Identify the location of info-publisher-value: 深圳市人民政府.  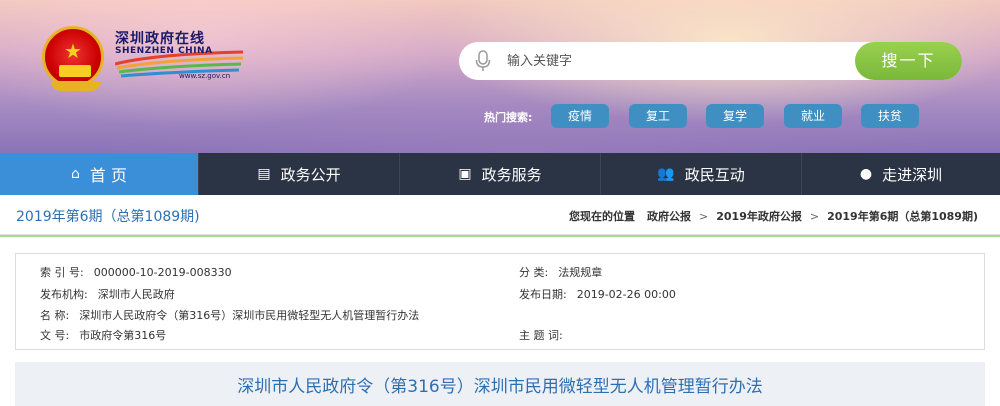
(136, 294).